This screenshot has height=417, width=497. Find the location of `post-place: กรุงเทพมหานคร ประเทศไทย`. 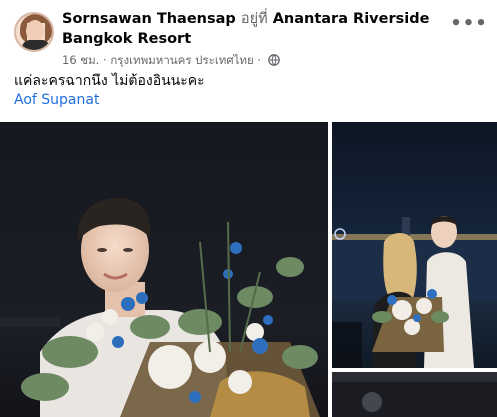

post-place: กรุงเทพมหานคร ประเทศไทย is located at coordinates (181, 60).